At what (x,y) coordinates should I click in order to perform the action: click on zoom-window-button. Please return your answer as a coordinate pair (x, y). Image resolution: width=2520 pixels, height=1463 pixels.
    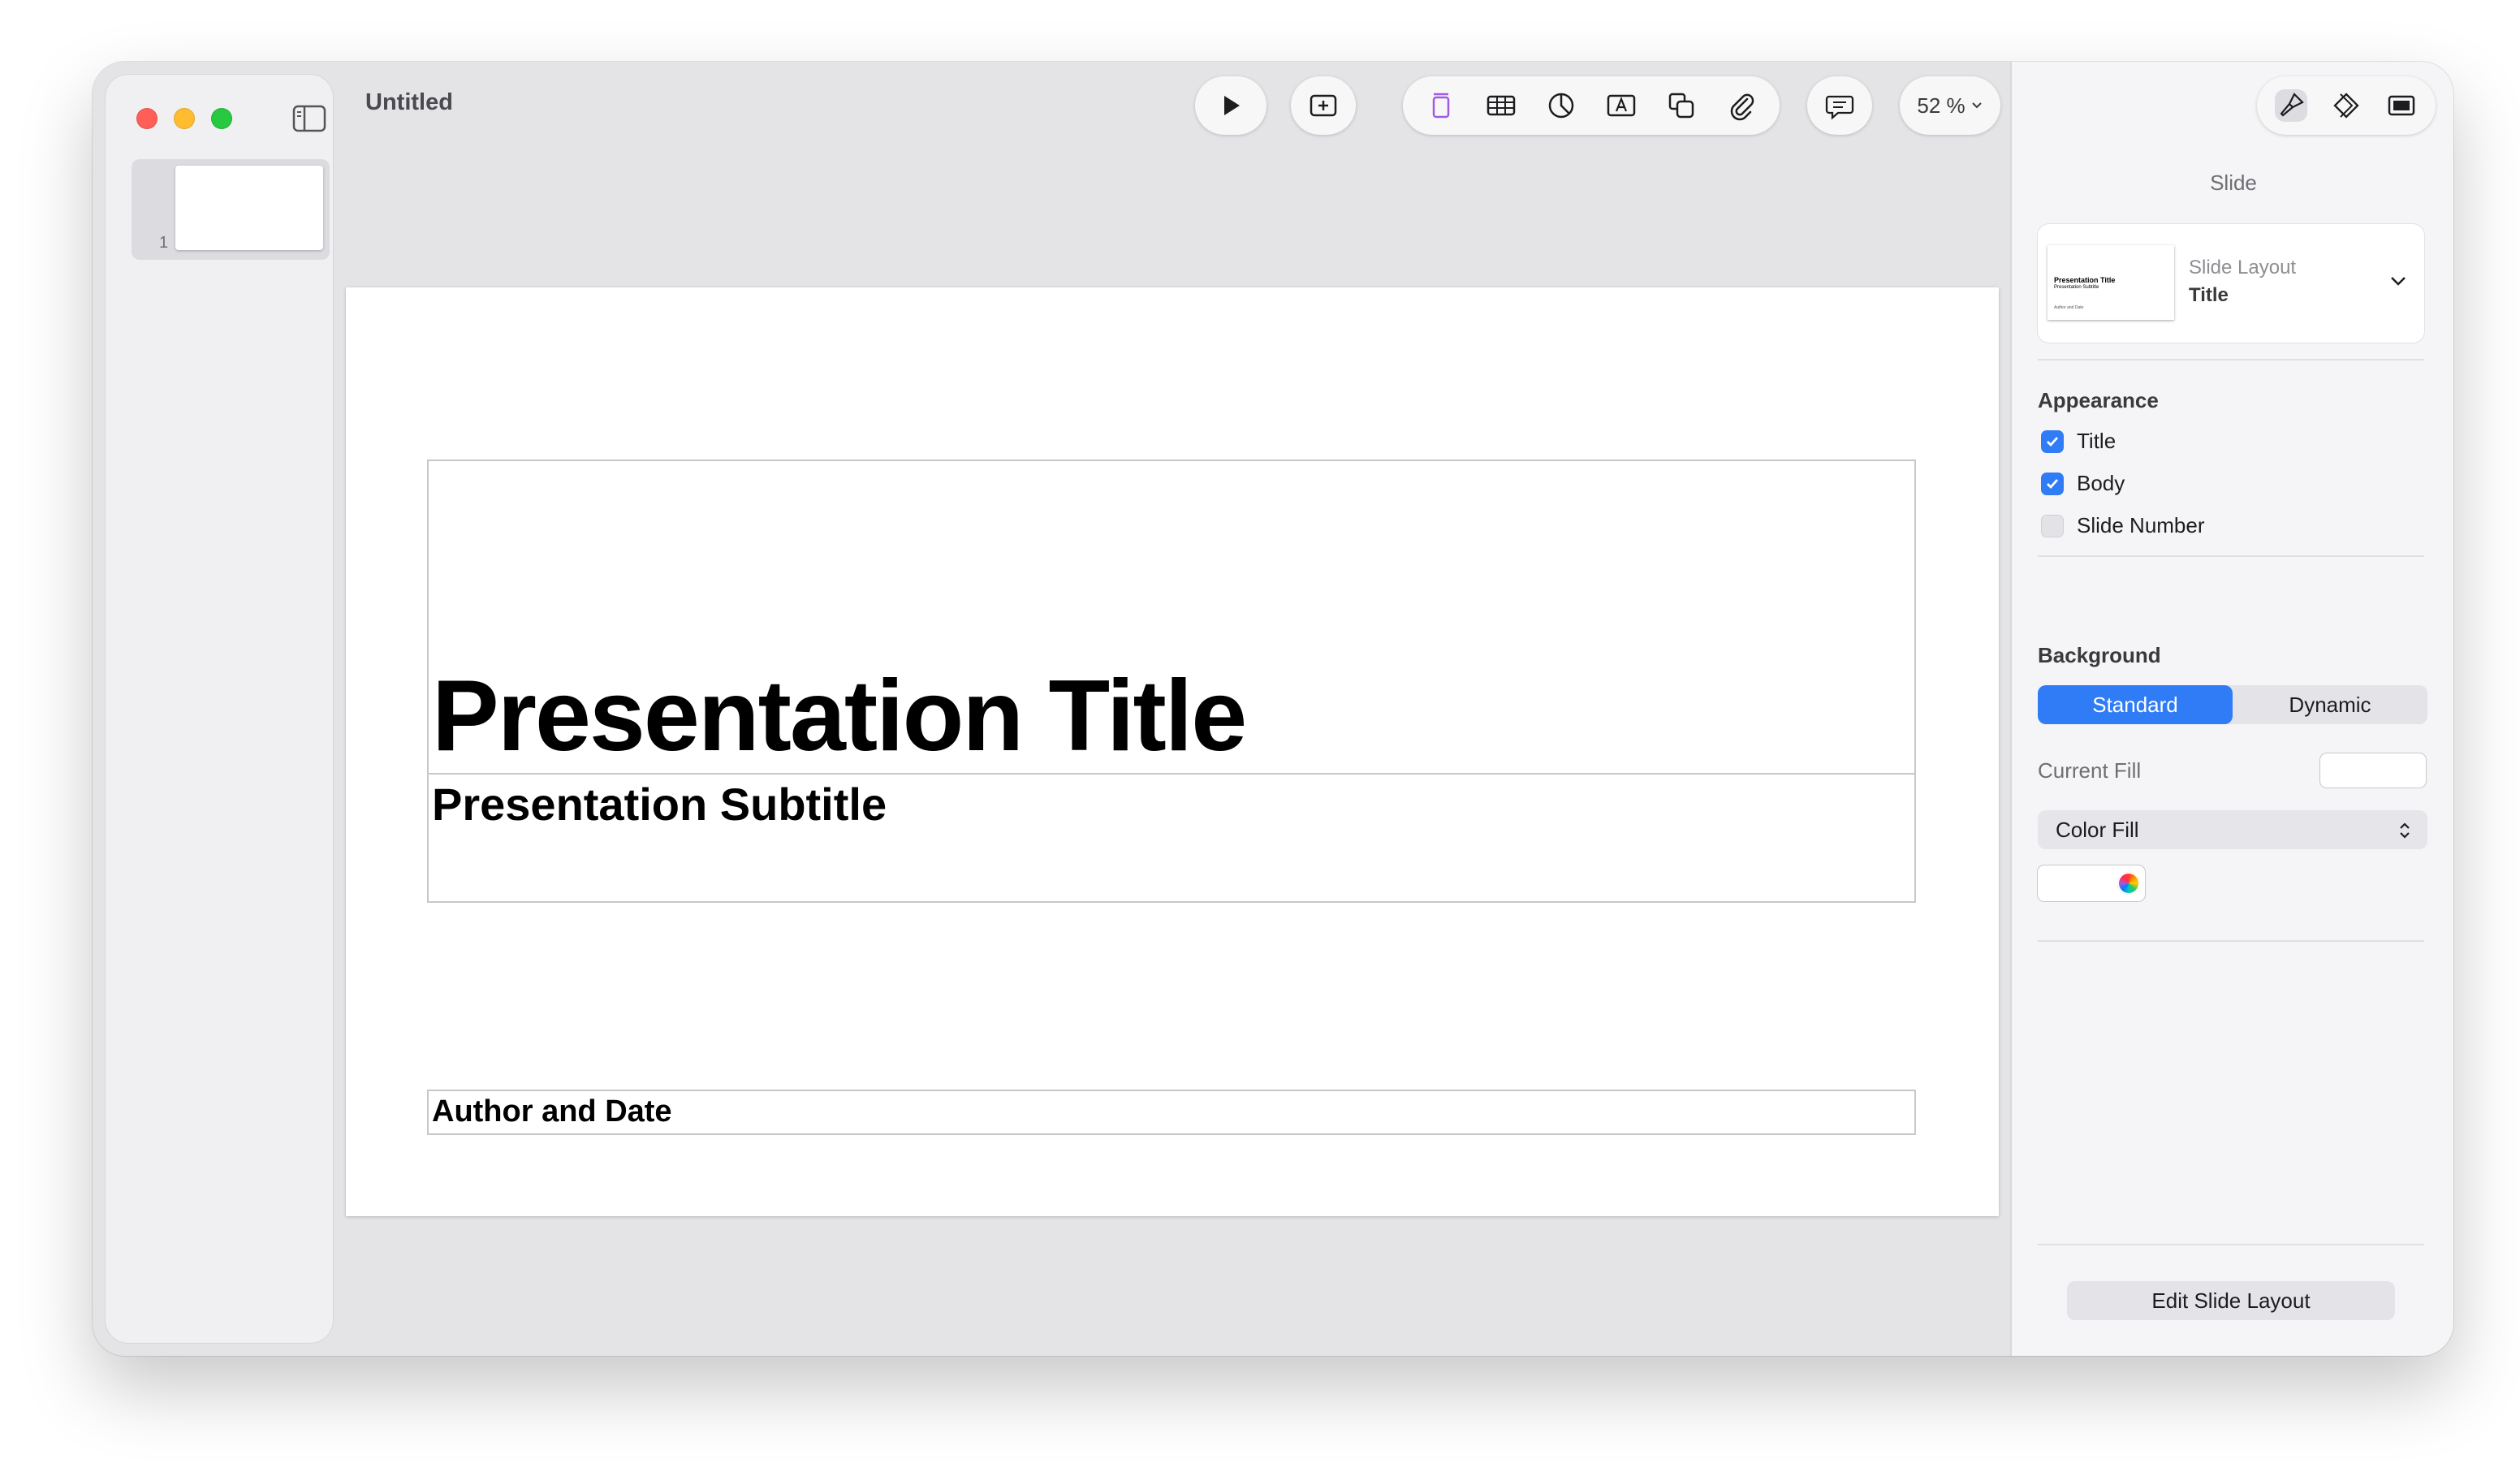
    Looking at the image, I should click on (221, 119).